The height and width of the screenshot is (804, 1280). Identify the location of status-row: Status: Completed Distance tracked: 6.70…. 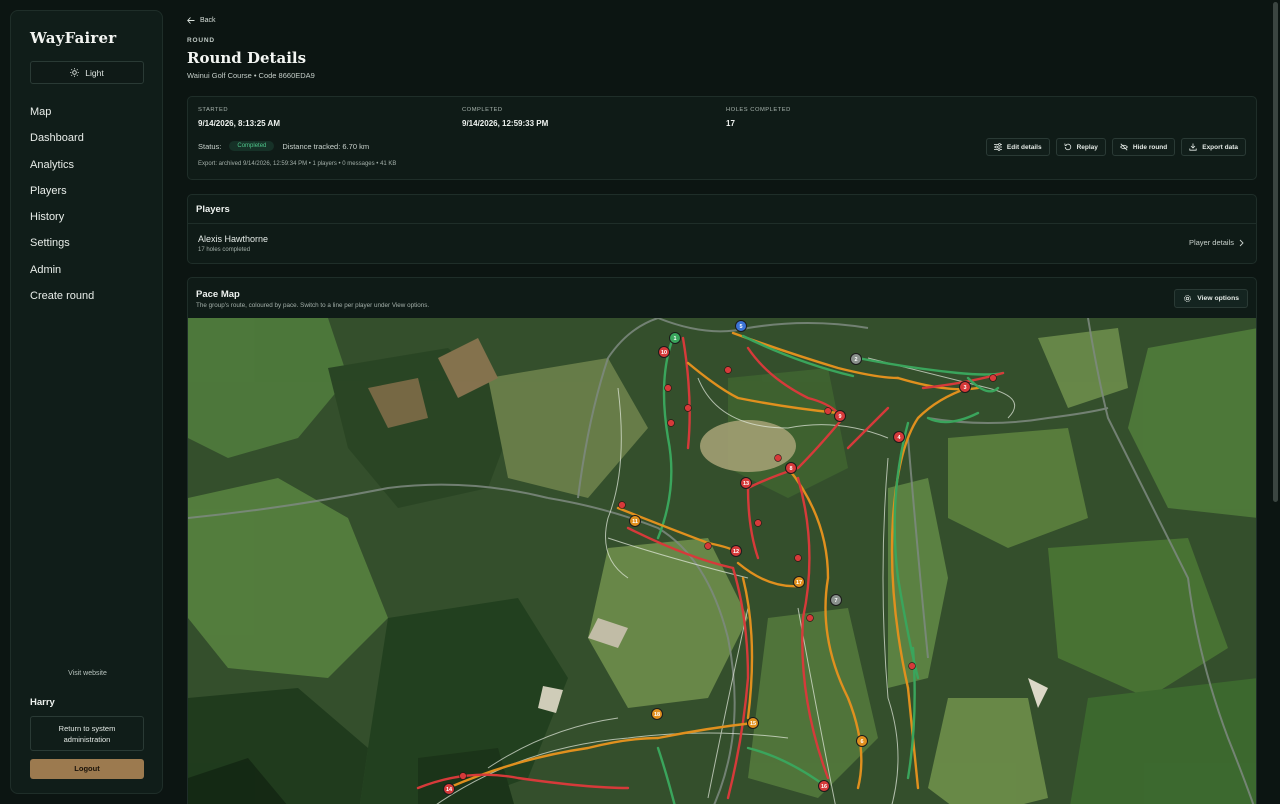
(283, 146).